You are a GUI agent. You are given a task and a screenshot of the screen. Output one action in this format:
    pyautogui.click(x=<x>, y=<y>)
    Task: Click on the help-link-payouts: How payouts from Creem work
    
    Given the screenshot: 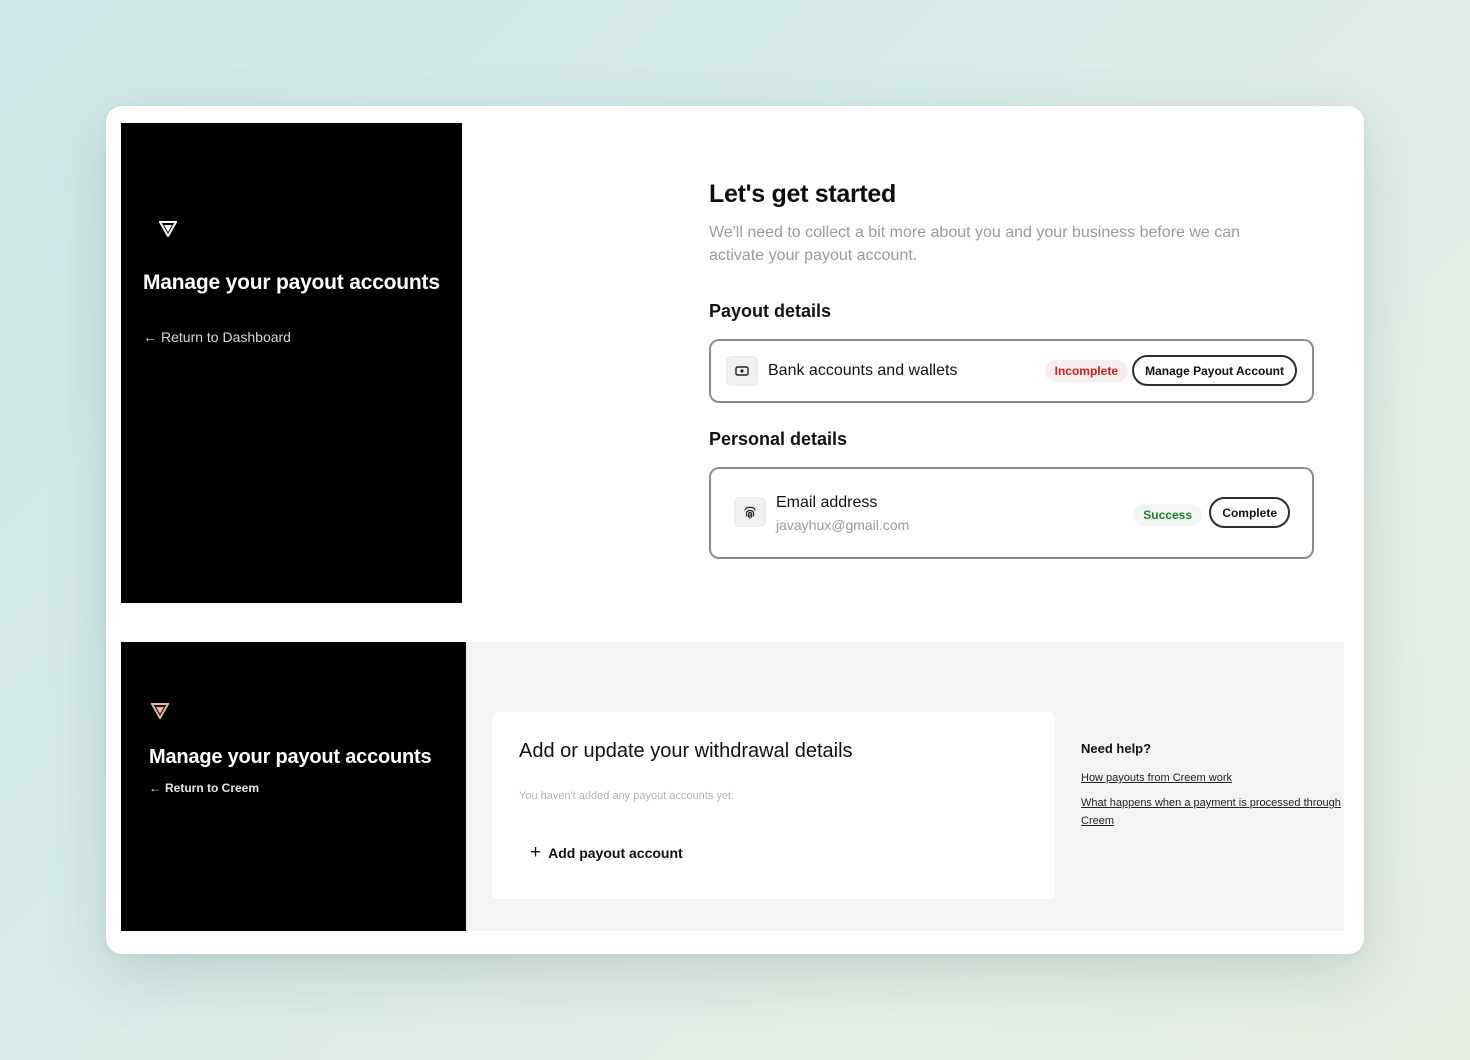 What is the action you would take?
    pyautogui.click(x=1211, y=778)
    